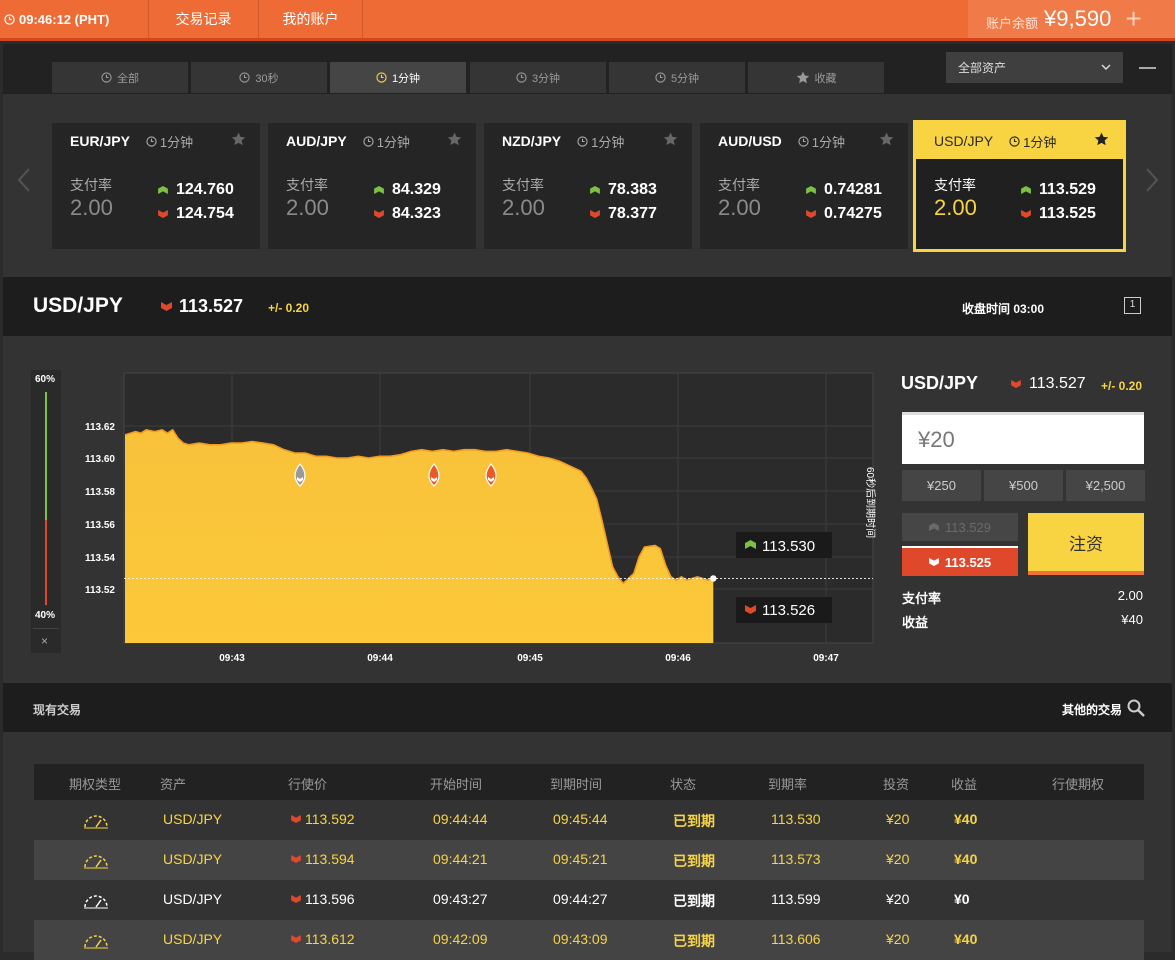 This screenshot has width=1175, height=960. I want to click on table-header-cell: 行使价, so click(308, 784).